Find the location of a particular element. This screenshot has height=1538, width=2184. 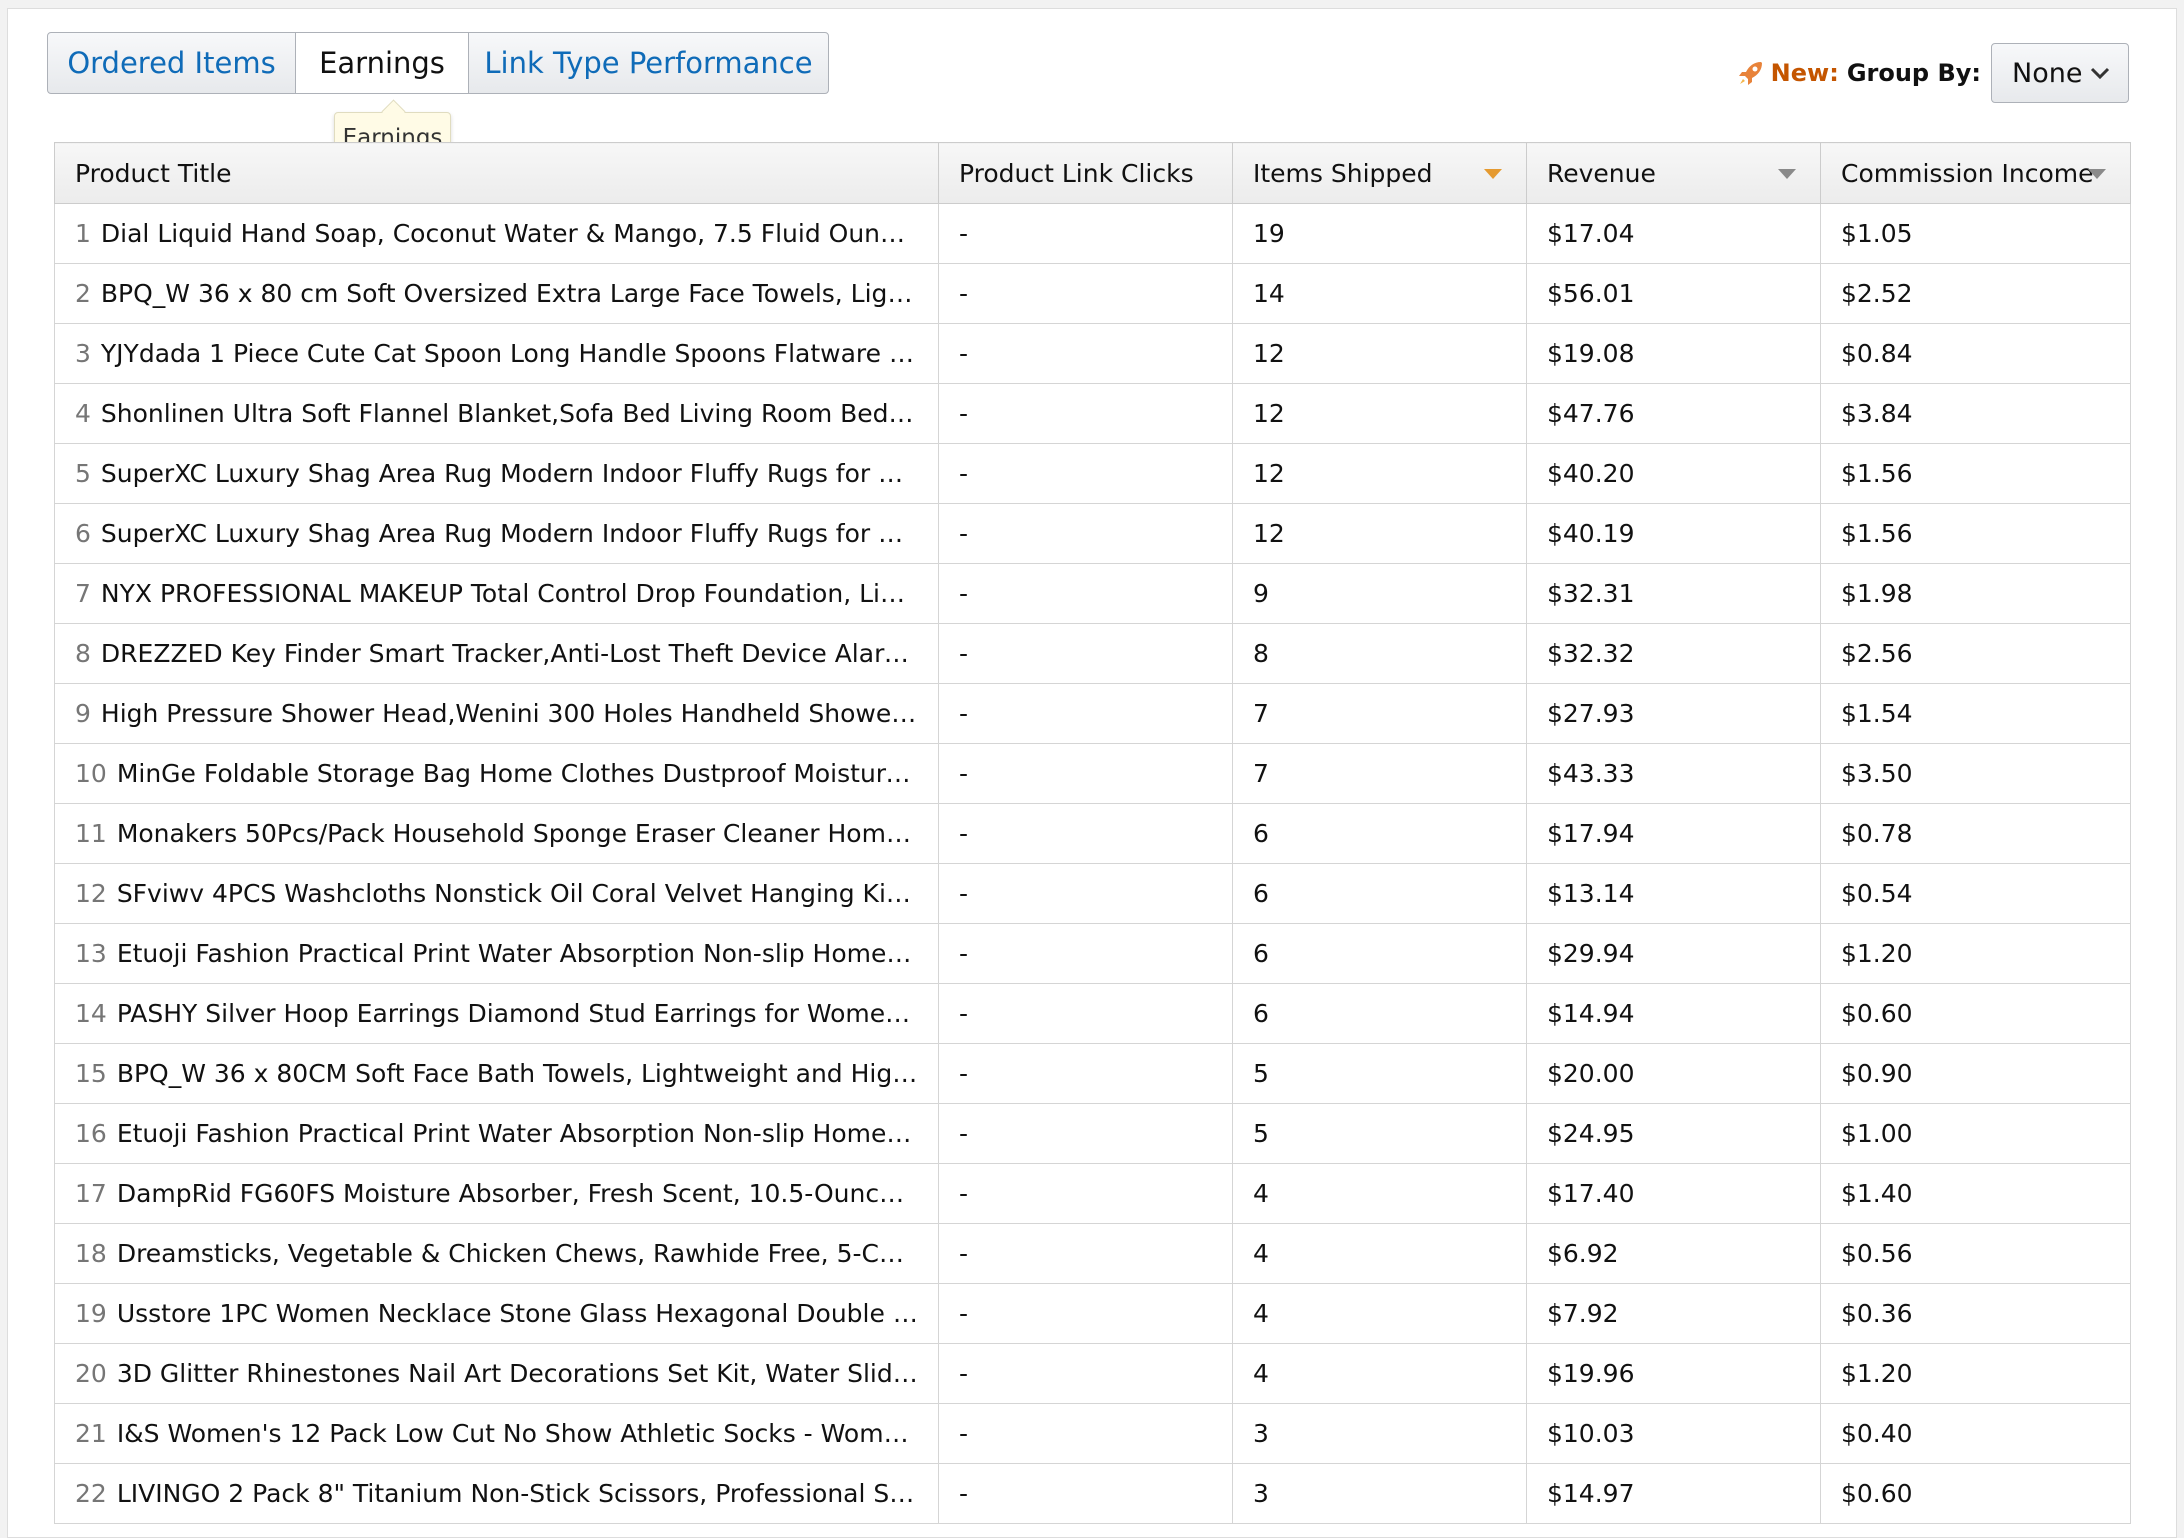

tab-earnings: Earnings is located at coordinates (382, 63).